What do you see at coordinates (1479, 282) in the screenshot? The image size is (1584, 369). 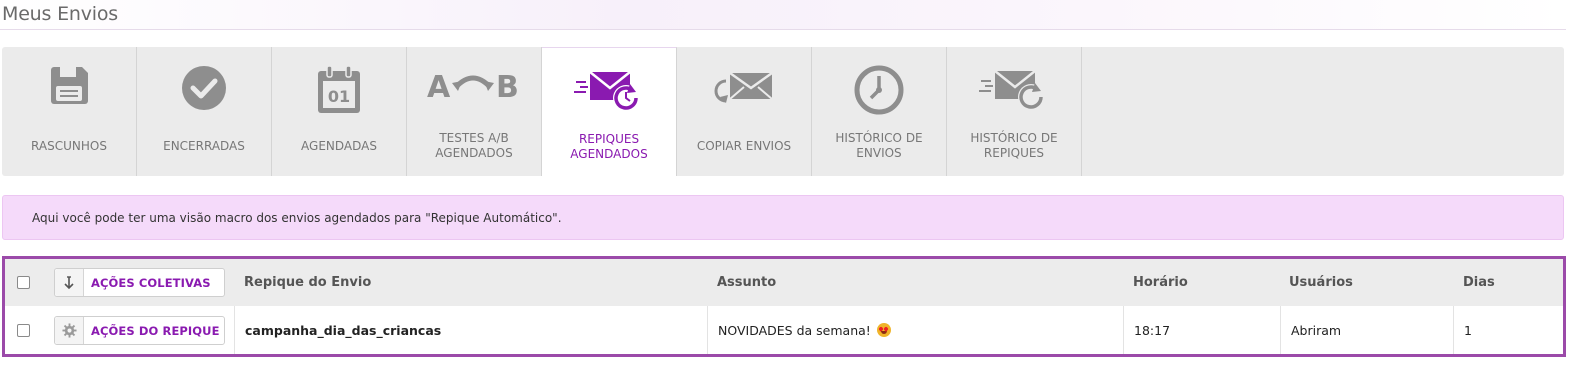 I see `col-header-dias: Dias` at bounding box center [1479, 282].